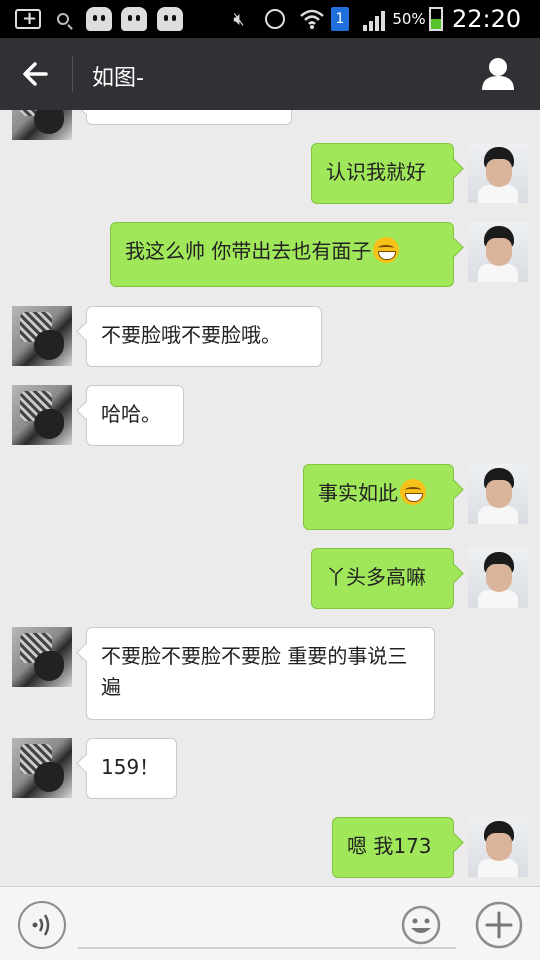  I want to click on plus-icon, so click(499, 925).